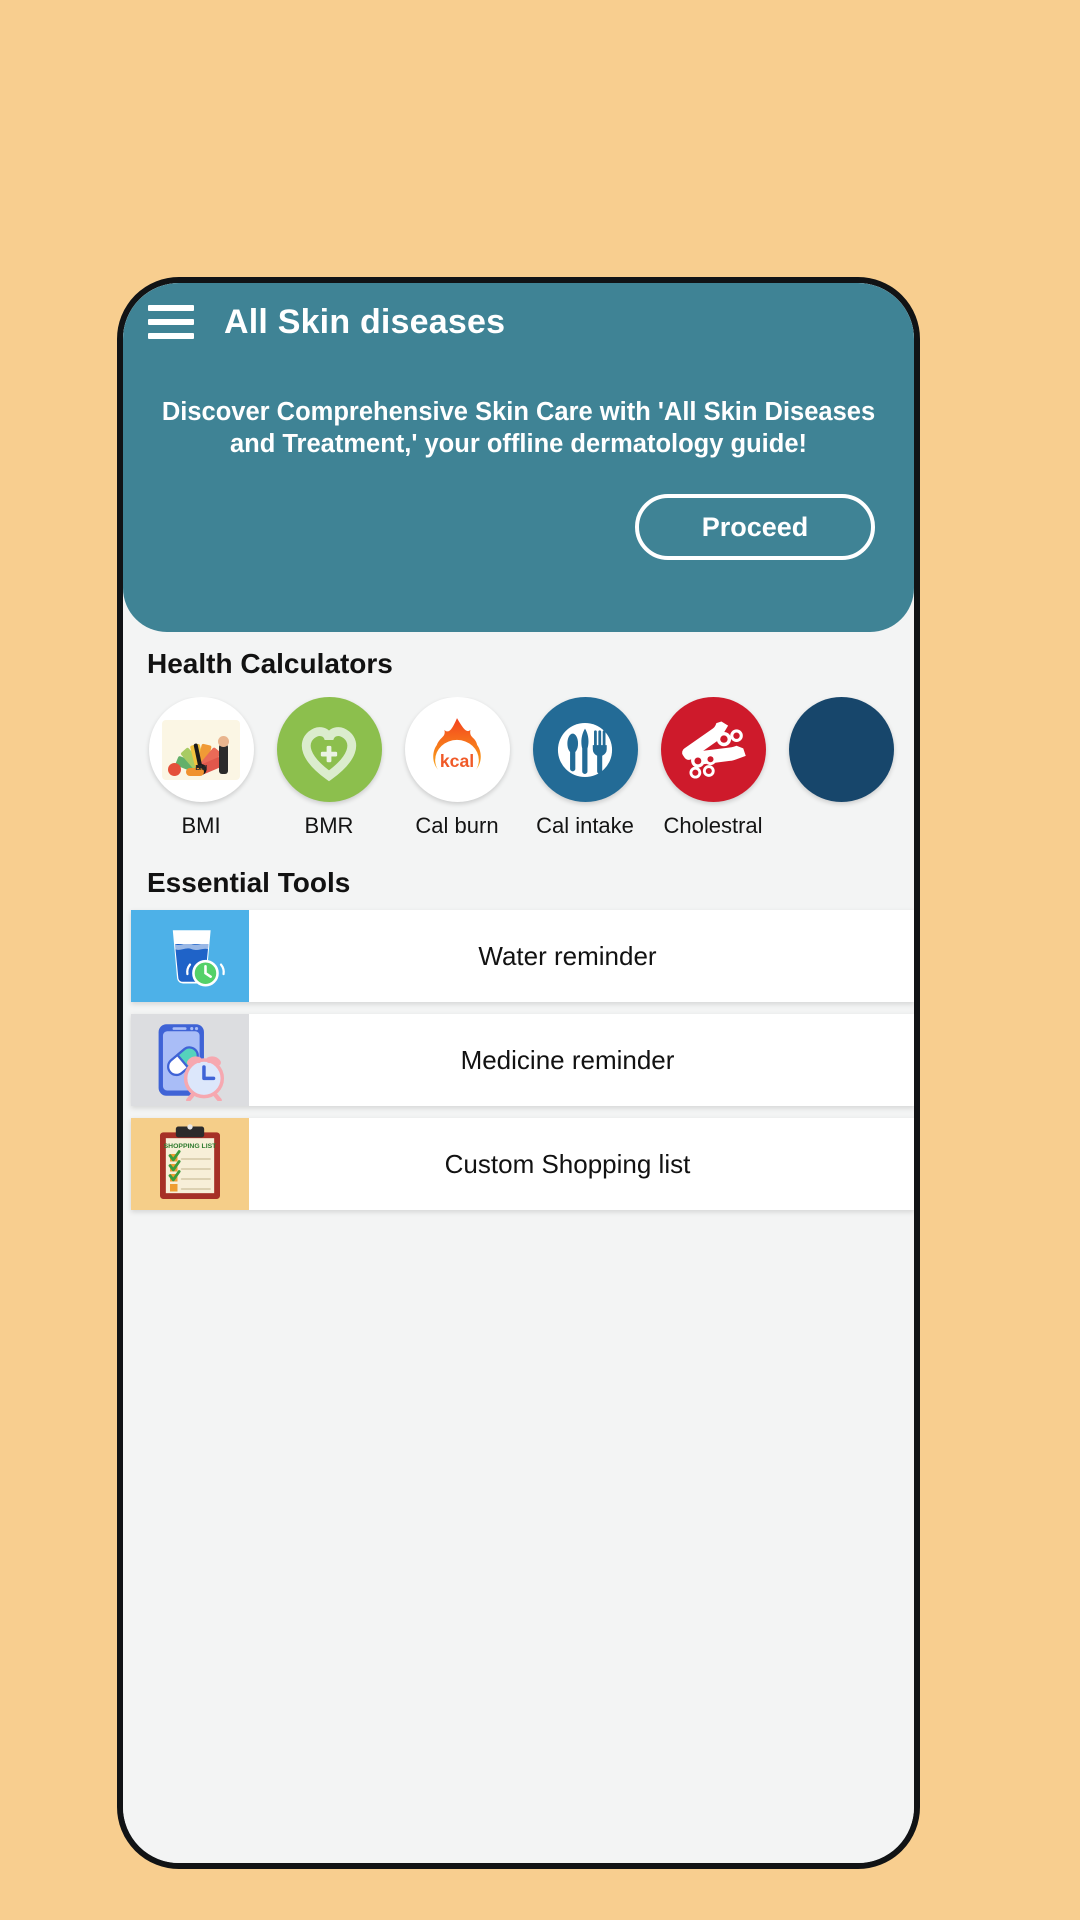  I want to click on calculator-label: Cal burn, so click(457, 825).